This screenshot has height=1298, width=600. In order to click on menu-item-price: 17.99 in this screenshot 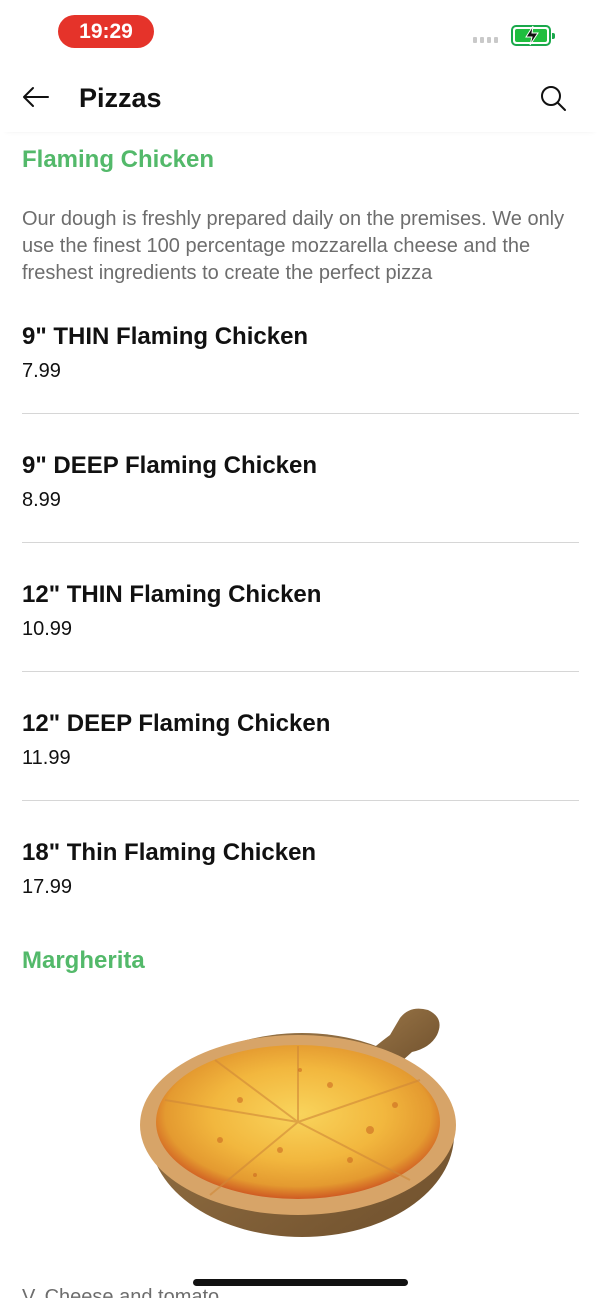, I will do `click(47, 887)`.